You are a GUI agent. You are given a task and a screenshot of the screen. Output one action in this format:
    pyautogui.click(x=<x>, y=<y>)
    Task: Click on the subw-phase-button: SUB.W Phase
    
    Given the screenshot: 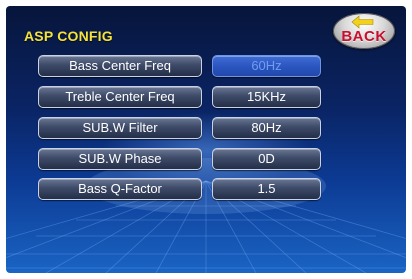 What is the action you would take?
    pyautogui.click(x=120, y=159)
    